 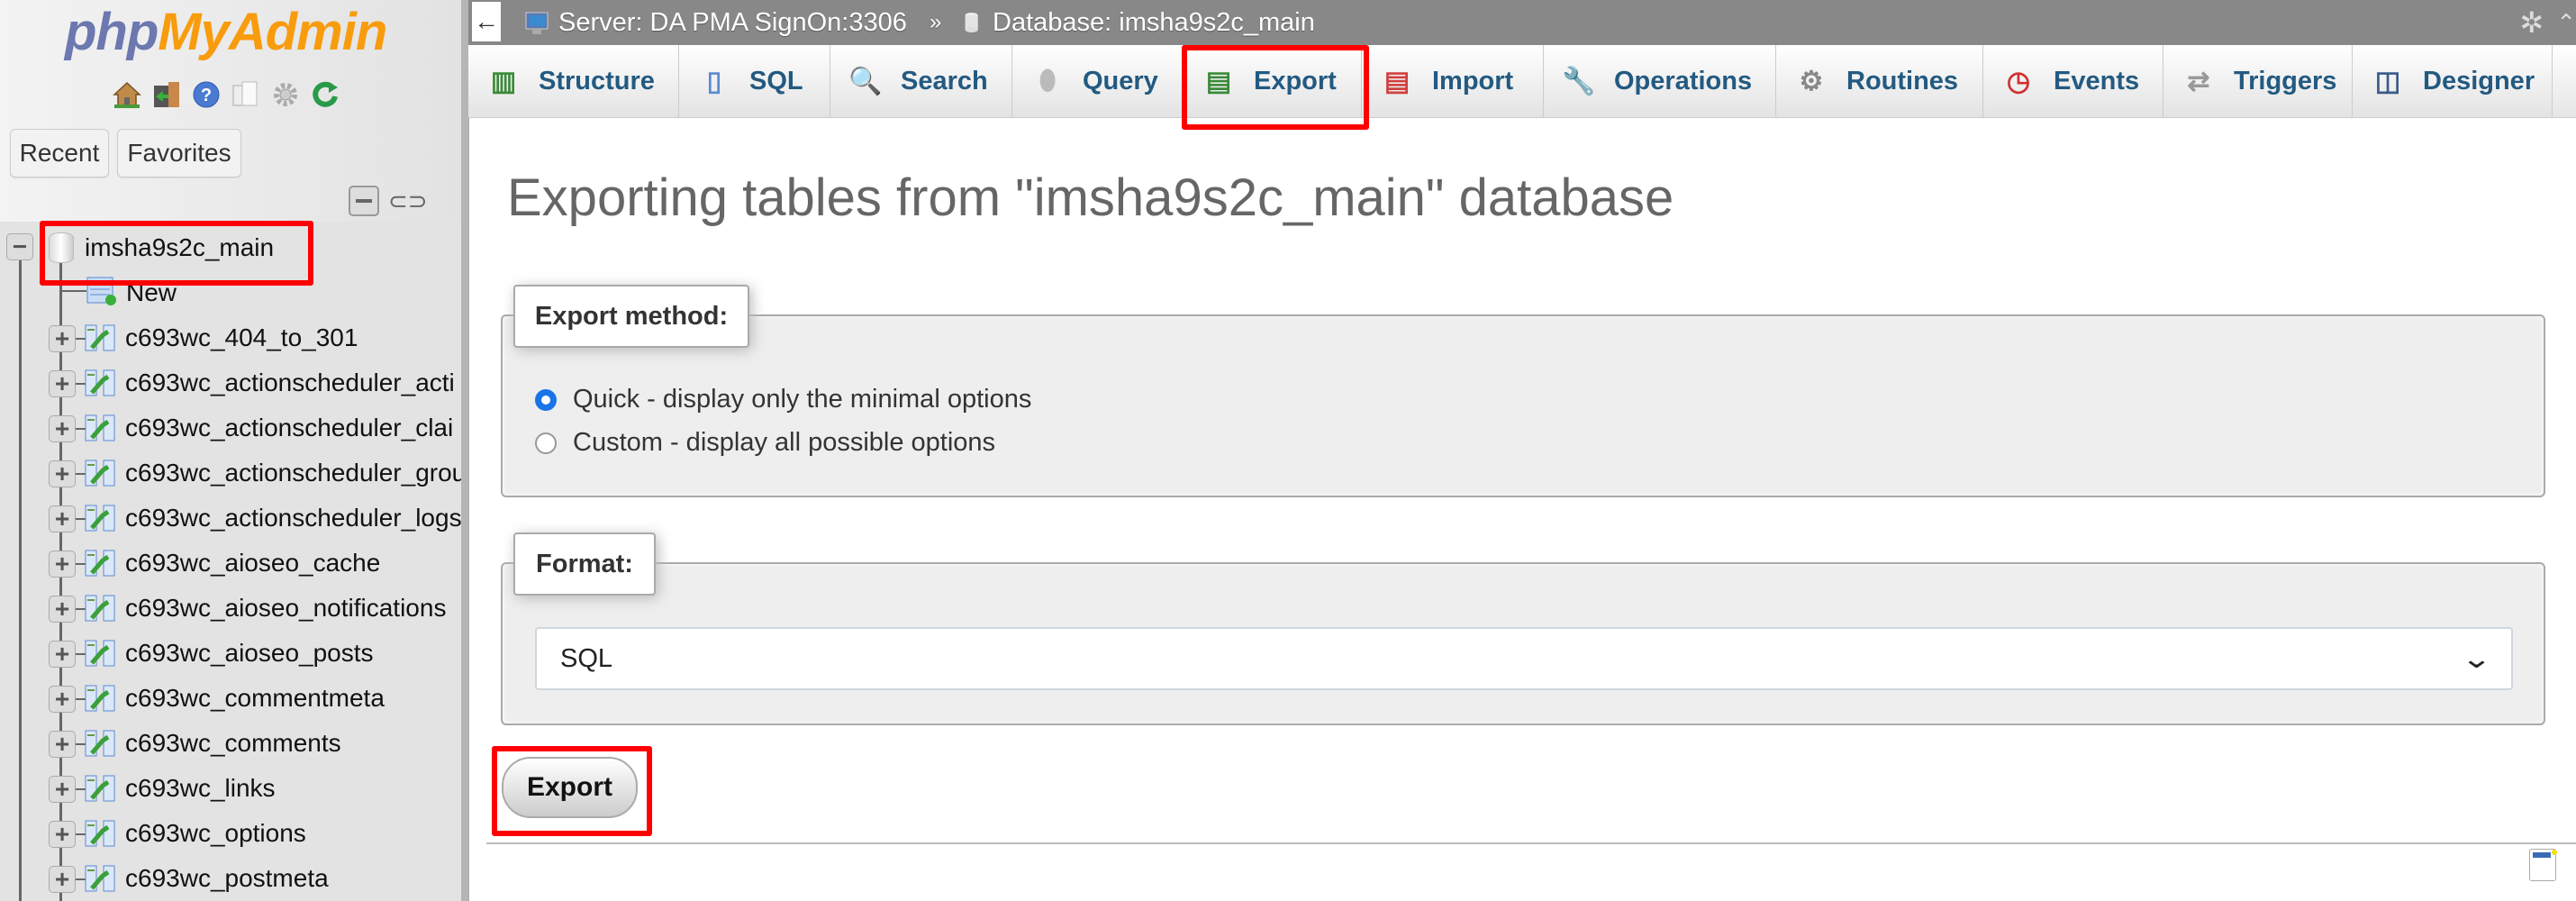 What do you see at coordinates (241, 337) in the screenshot?
I see `tree-table-item: c693wc_404_to_301` at bounding box center [241, 337].